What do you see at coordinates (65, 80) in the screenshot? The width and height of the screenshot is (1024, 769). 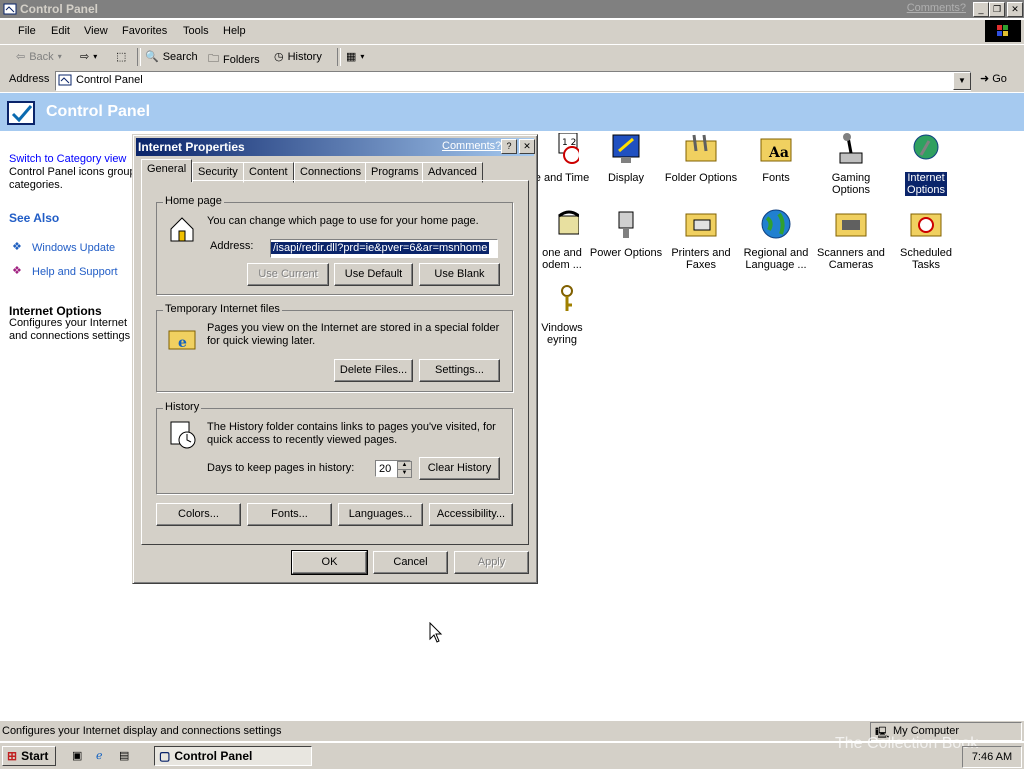 I see `control-panel-icon` at bounding box center [65, 80].